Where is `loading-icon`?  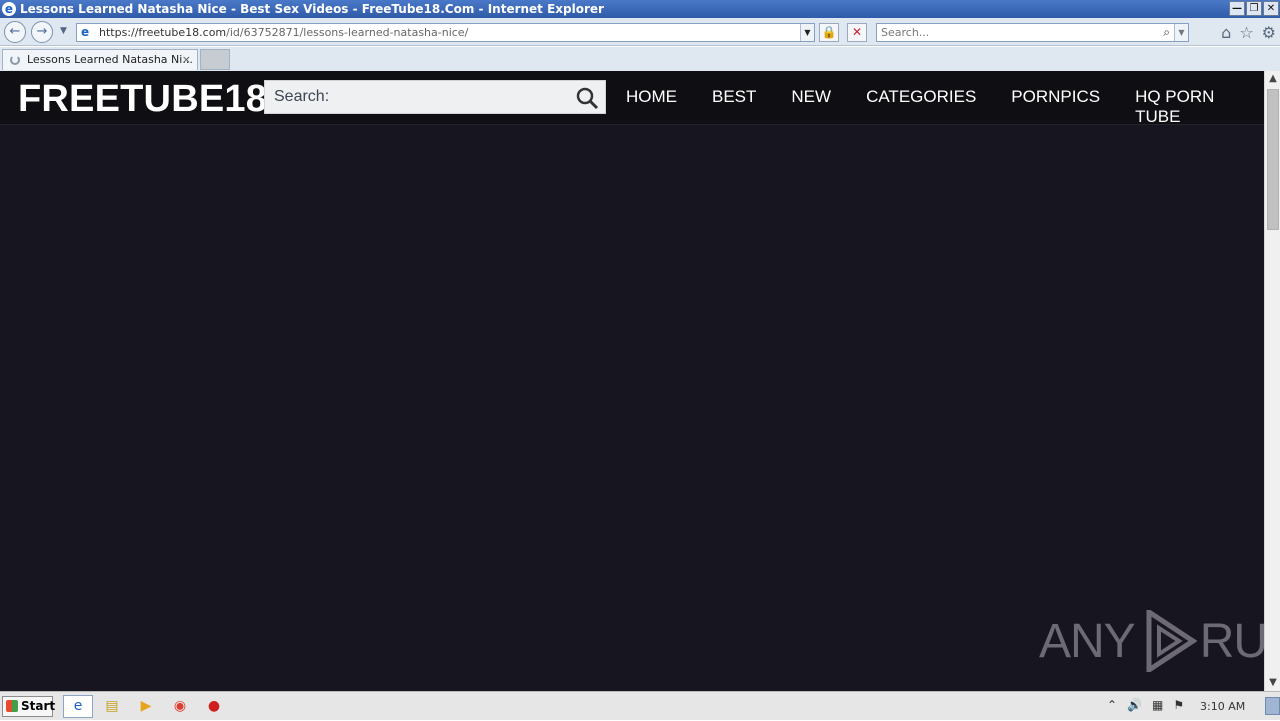
loading-icon is located at coordinates (15, 60).